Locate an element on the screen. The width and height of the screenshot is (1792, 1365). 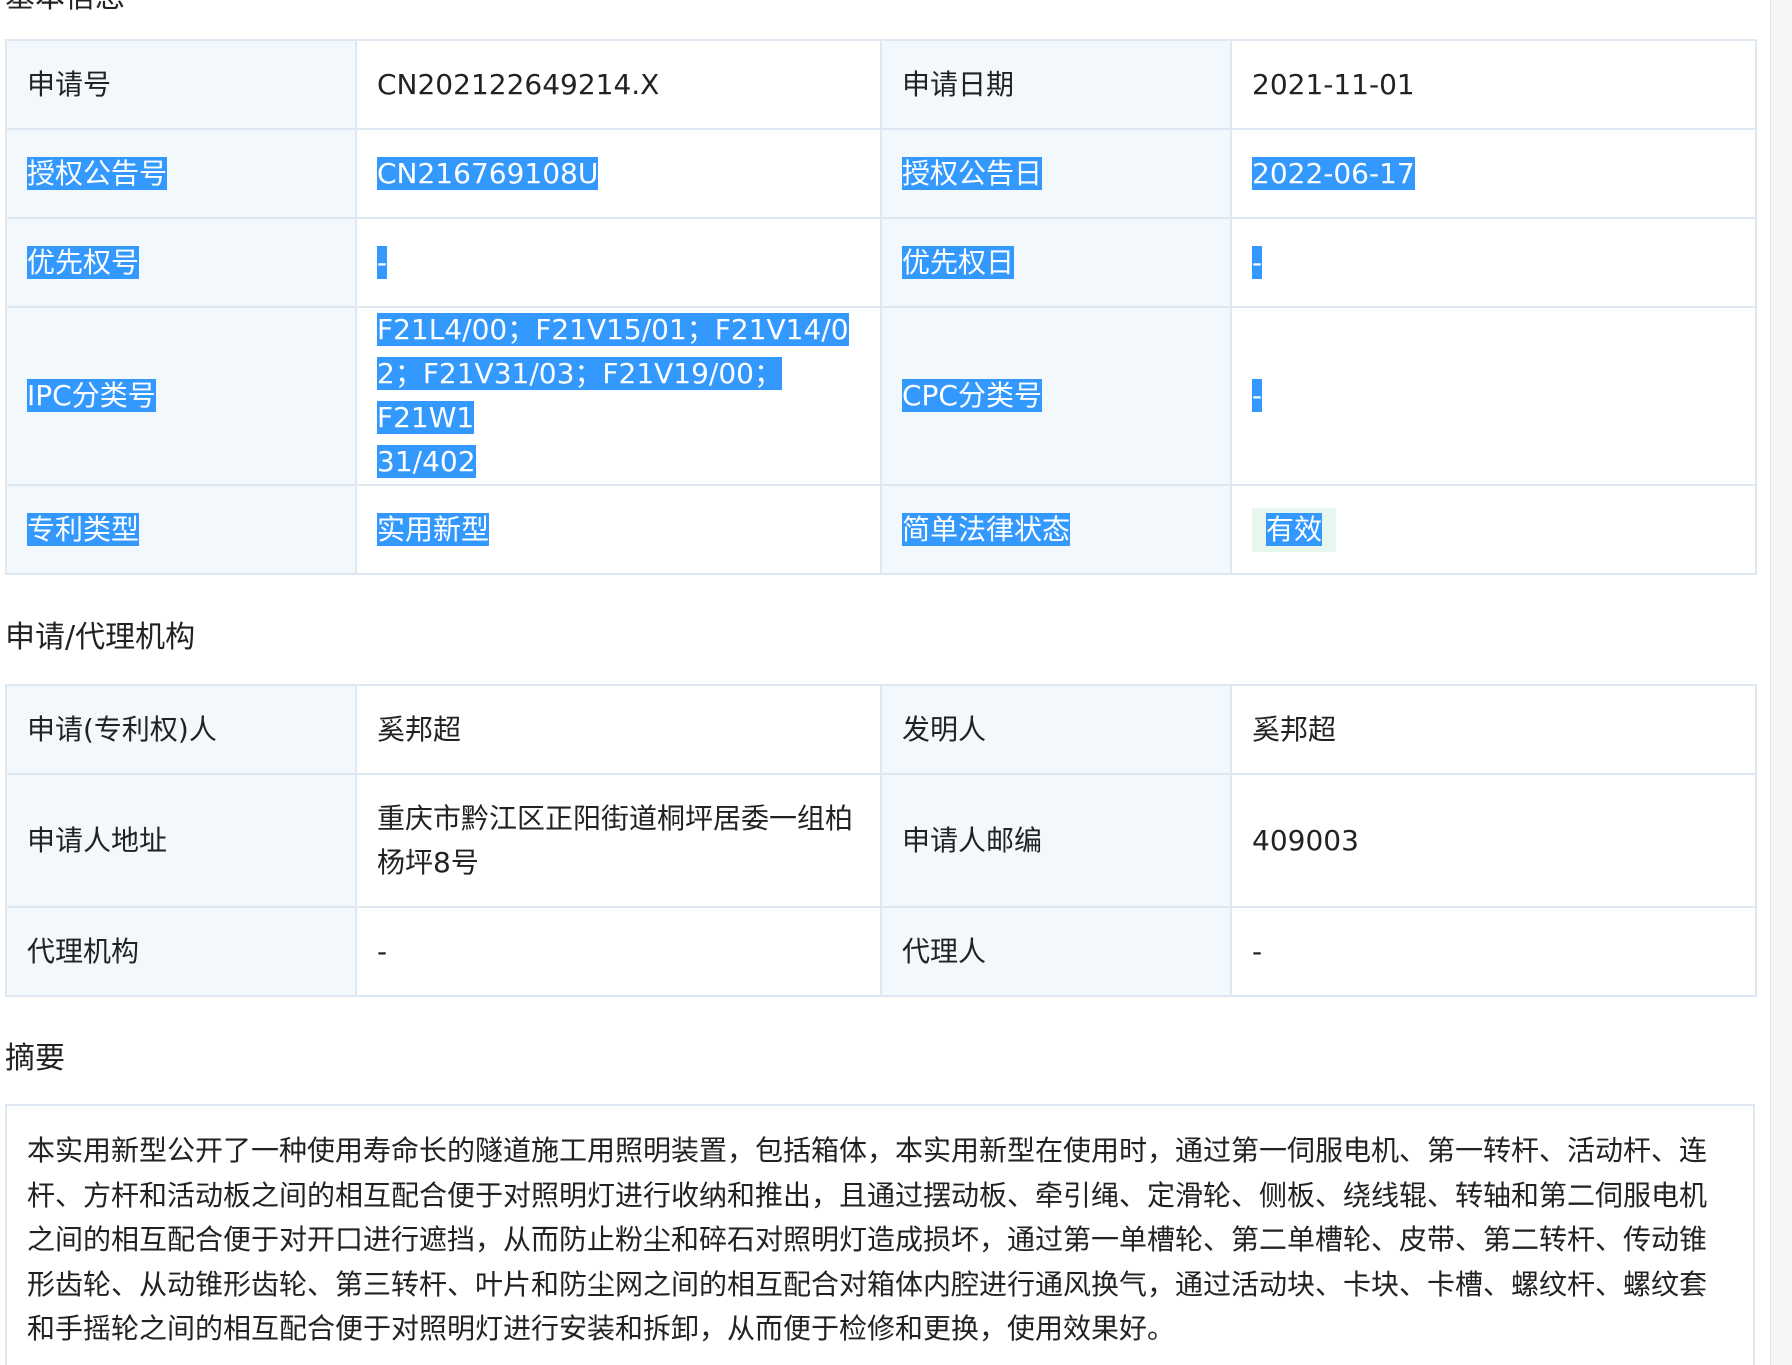
priority-date-label: 优先权日 is located at coordinates (958, 262).